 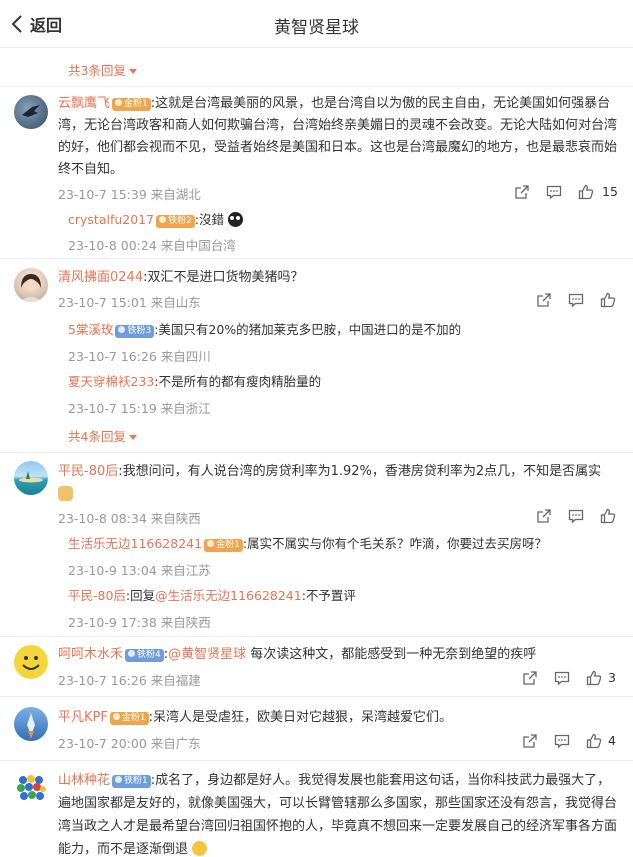 What do you see at coordinates (139, 622) in the screenshot?
I see `reply-meta: 23-10-9 17:38 来自陕西` at bounding box center [139, 622].